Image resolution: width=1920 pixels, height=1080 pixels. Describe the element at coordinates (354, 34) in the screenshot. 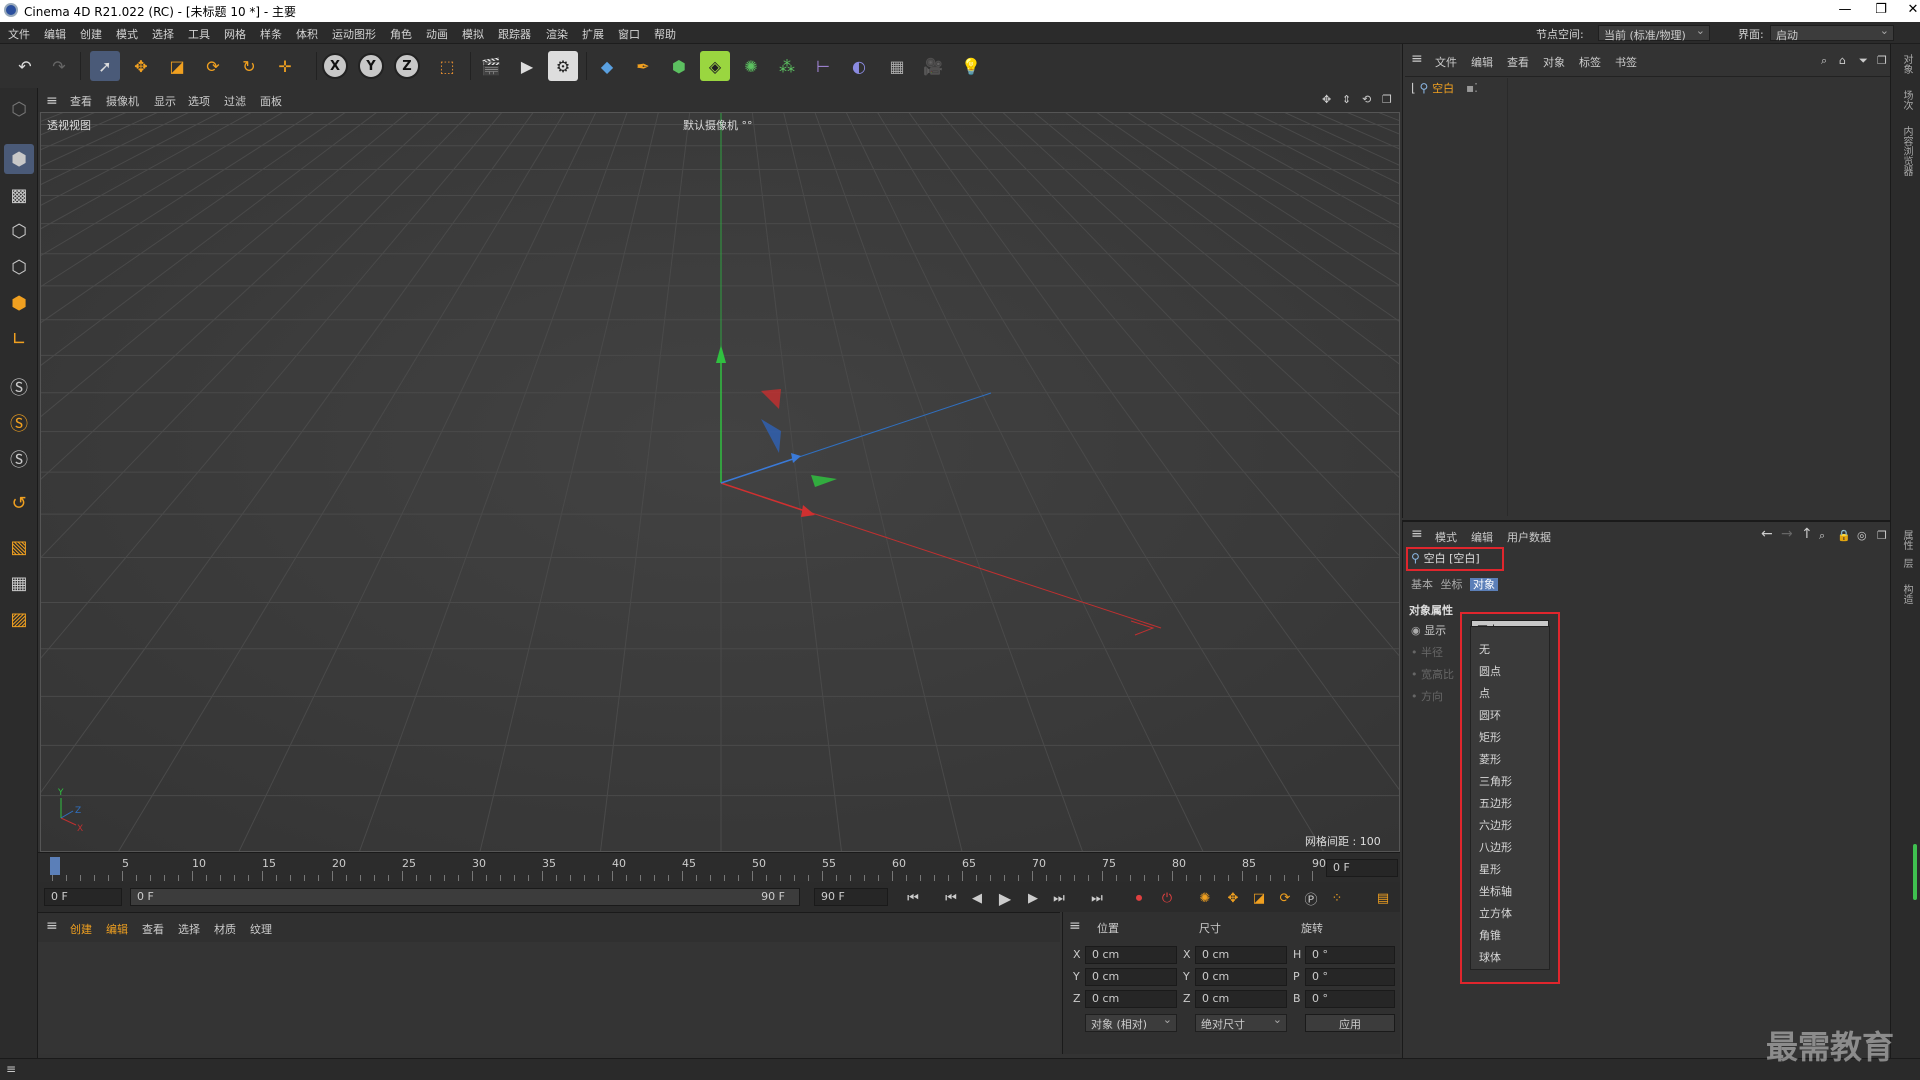

I see `menu-mograph: 运动图形` at that location.